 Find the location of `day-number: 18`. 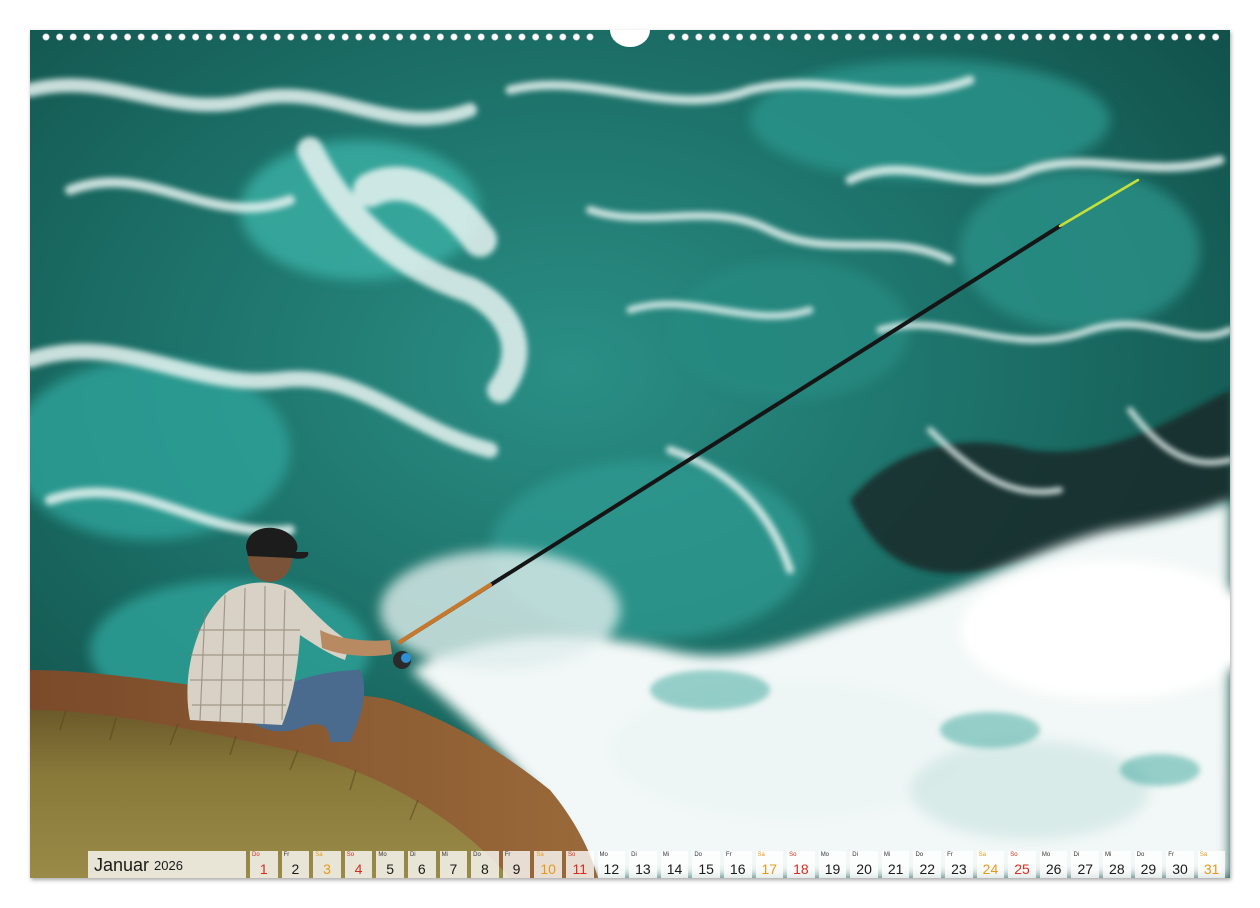

day-number: 18 is located at coordinates (801, 869).